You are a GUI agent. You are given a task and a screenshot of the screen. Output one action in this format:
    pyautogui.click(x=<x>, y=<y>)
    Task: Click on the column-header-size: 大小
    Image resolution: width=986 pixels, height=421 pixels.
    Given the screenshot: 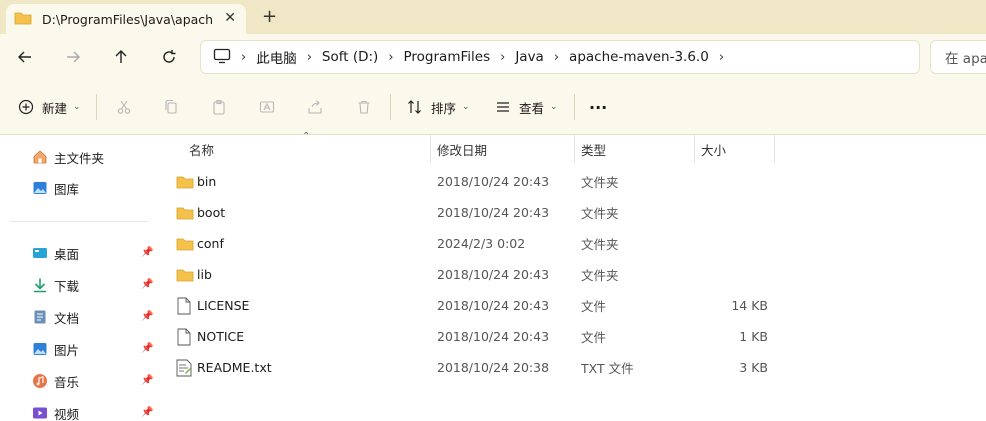 What is the action you would take?
    pyautogui.click(x=713, y=149)
    